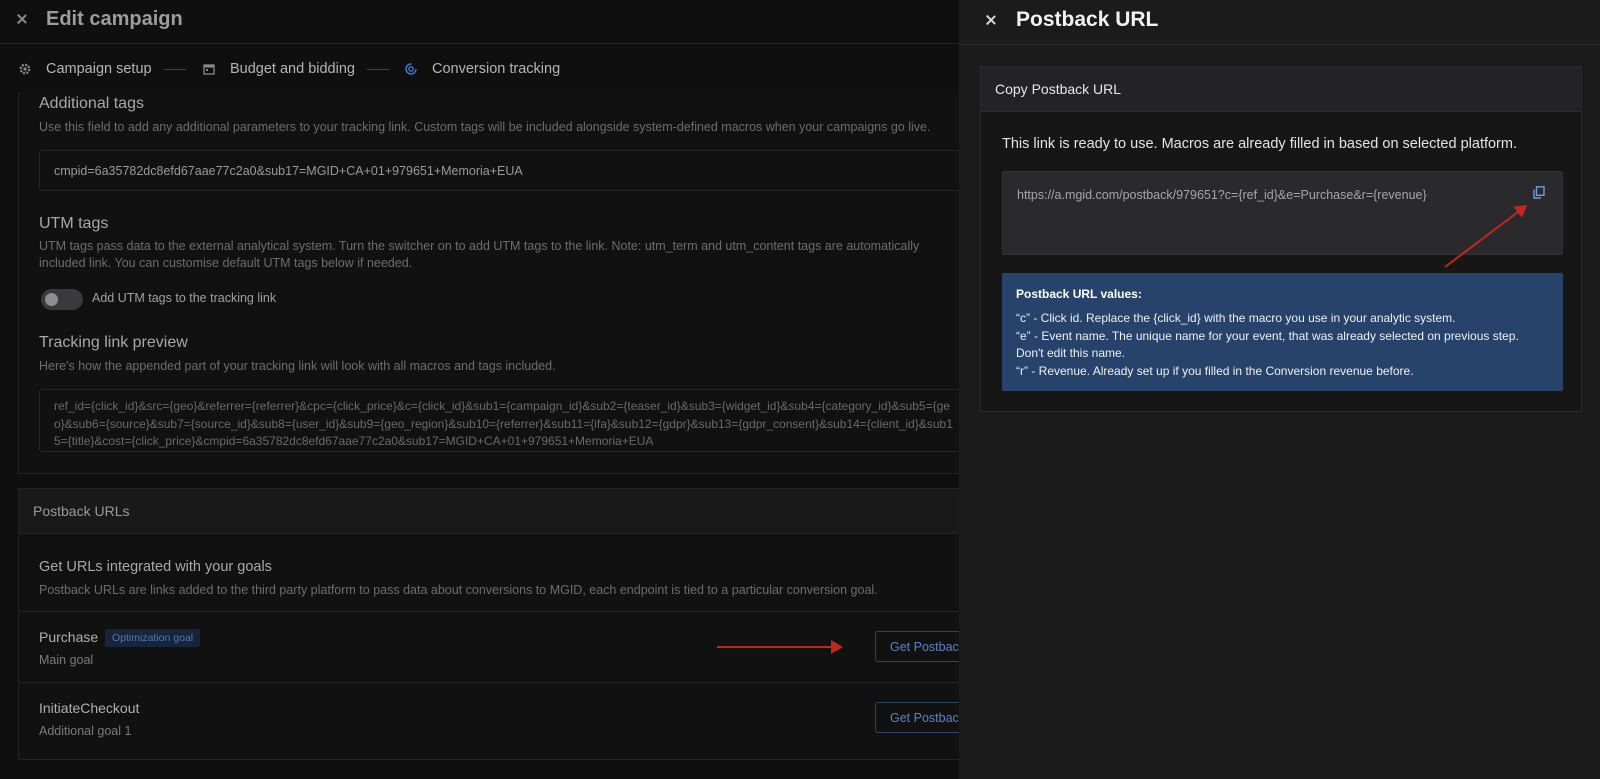 This screenshot has width=1600, height=779. What do you see at coordinates (91, 103) in the screenshot?
I see `additional-tags-title: Additional tags` at bounding box center [91, 103].